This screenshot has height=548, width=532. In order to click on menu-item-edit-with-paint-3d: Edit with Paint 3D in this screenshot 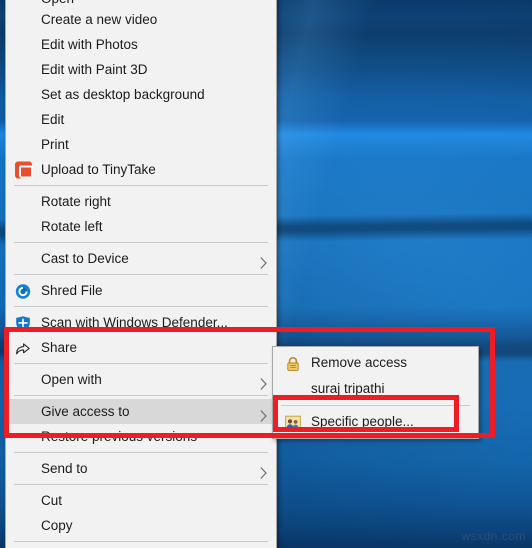, I will do `click(141, 69)`.